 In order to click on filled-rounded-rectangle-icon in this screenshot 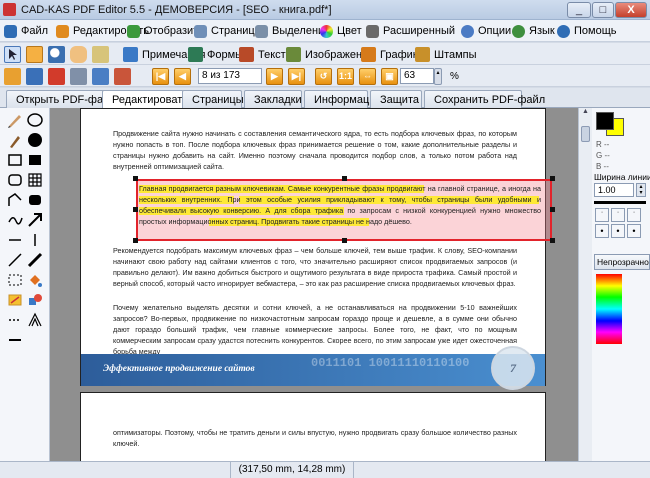, I will do `click(35, 200)`.